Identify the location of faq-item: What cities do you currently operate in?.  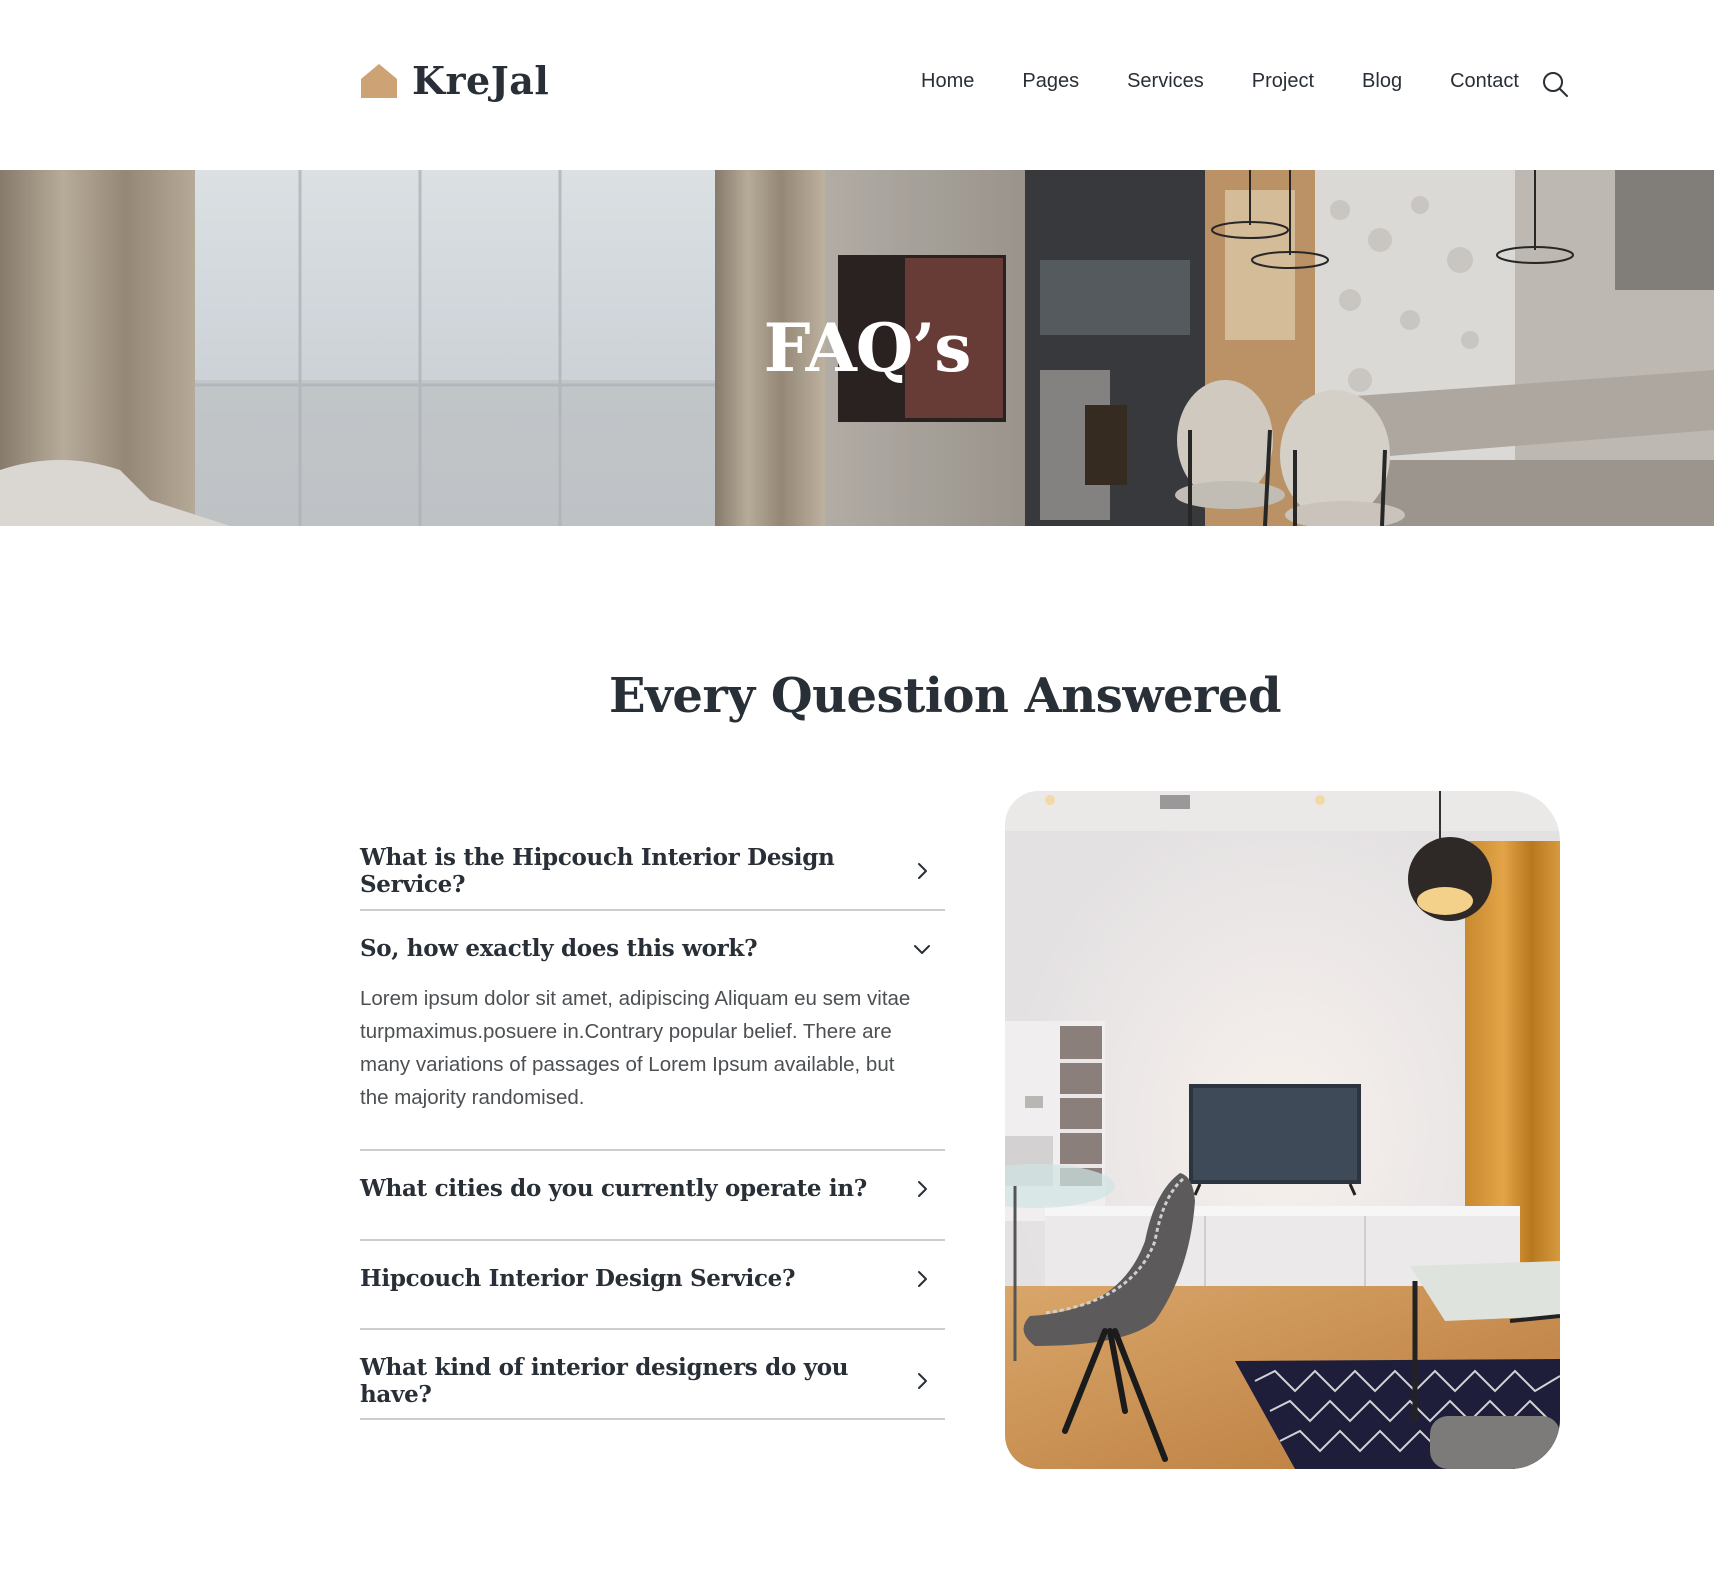
(652, 1196).